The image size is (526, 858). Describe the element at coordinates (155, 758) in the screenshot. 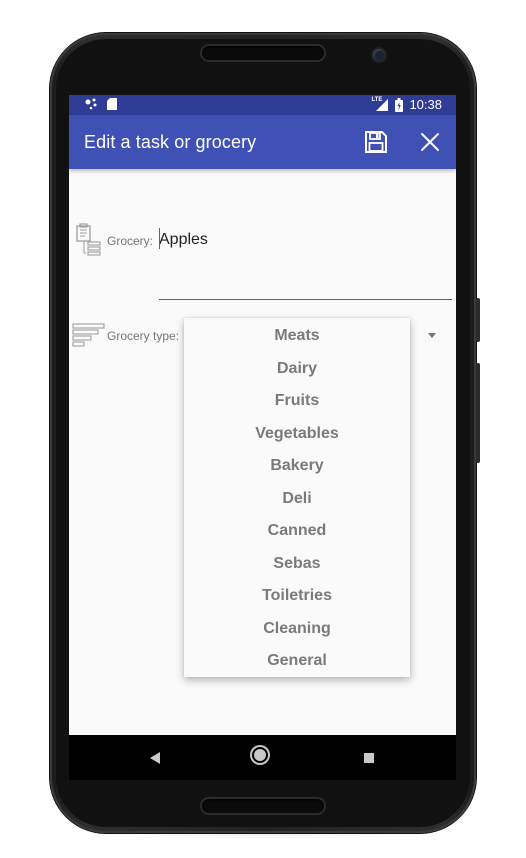

I see `back-icon` at that location.